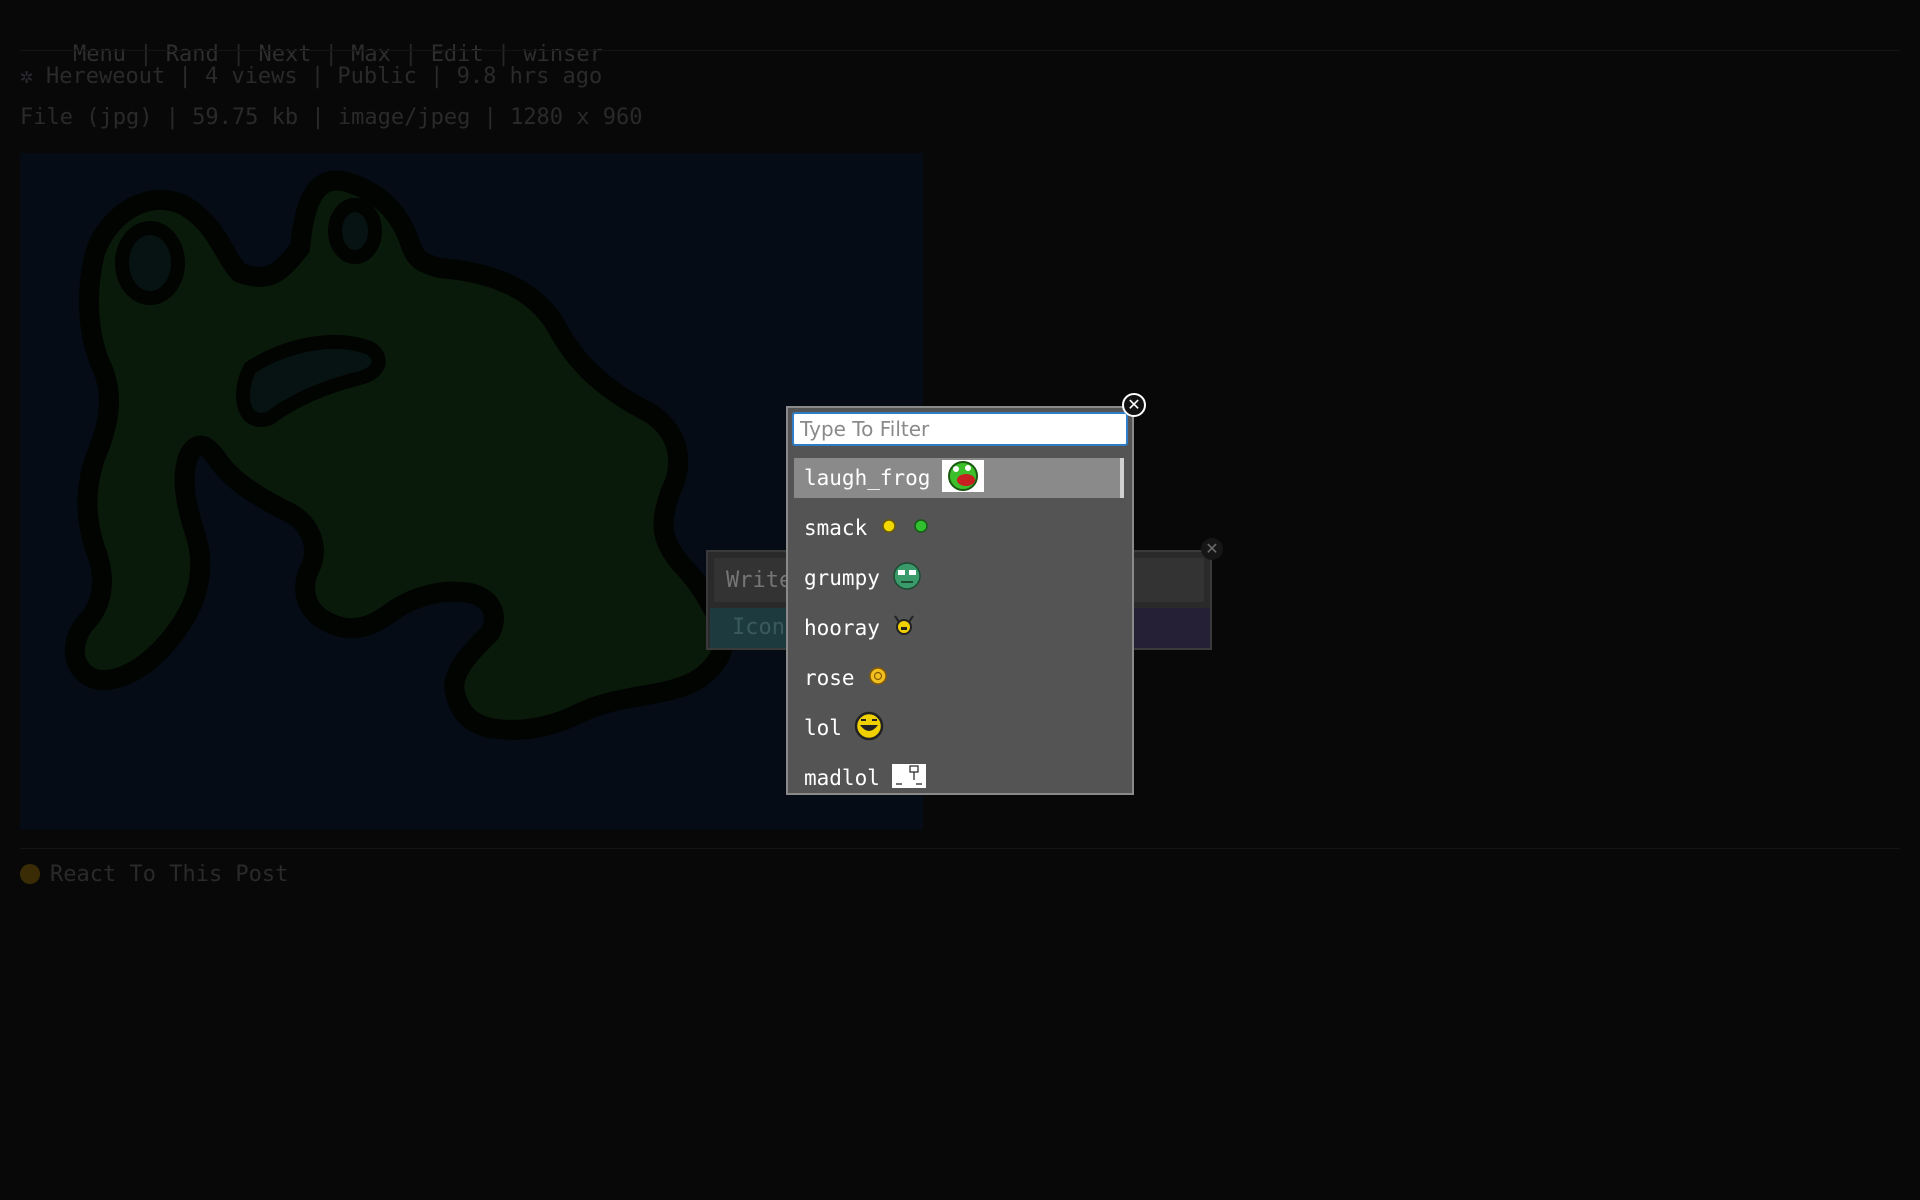 This screenshot has height=1200, width=1920. I want to click on madlol-icon, so click(908, 778).